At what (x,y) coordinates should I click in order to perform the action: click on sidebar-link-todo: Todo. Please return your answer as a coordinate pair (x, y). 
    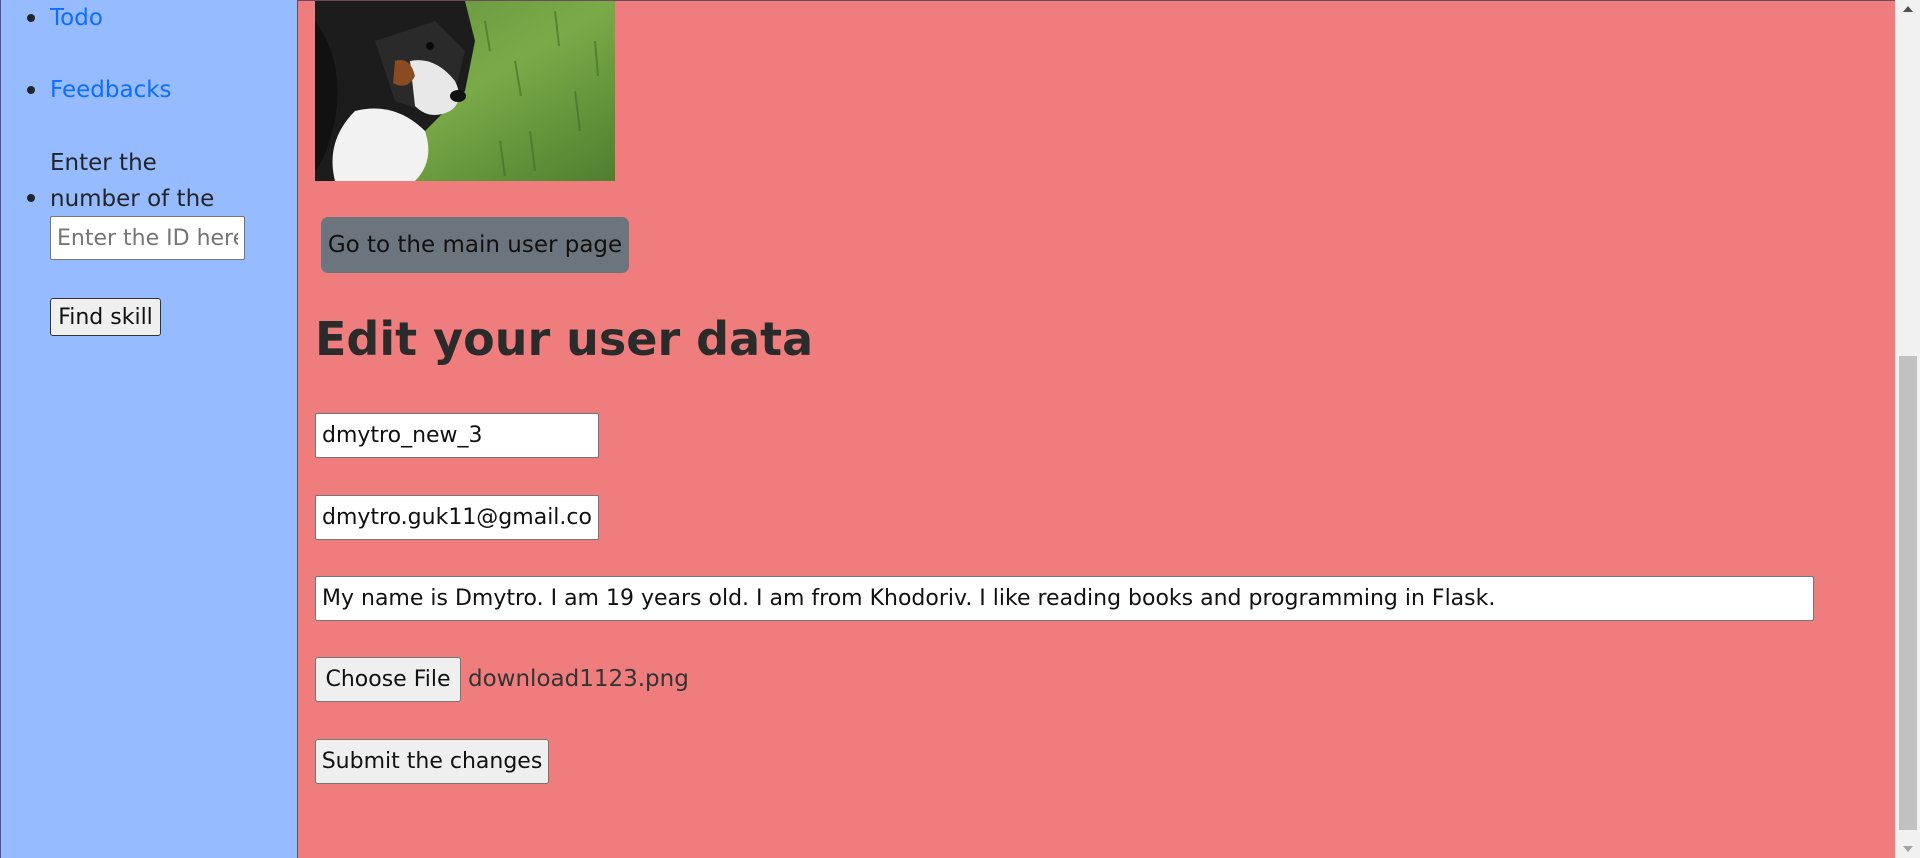
    Looking at the image, I should click on (76, 18).